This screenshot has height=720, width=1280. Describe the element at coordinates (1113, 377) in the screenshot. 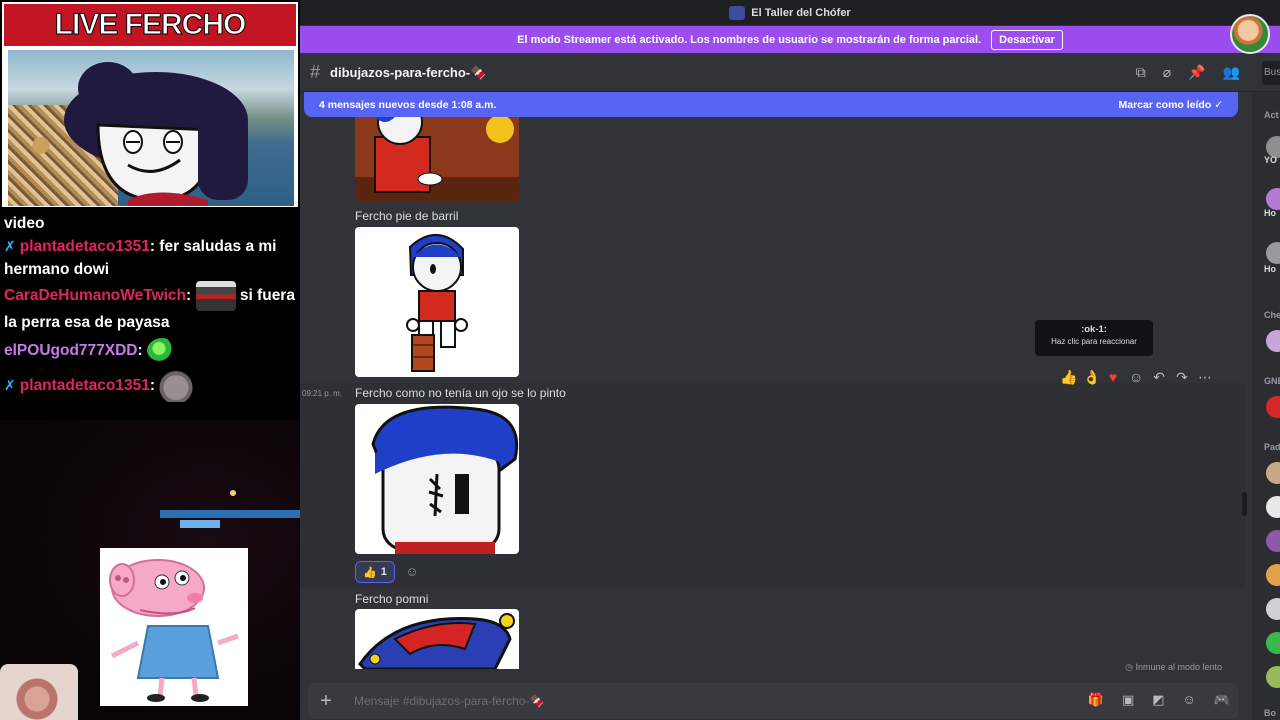

I see `heart-icon: ♥` at that location.